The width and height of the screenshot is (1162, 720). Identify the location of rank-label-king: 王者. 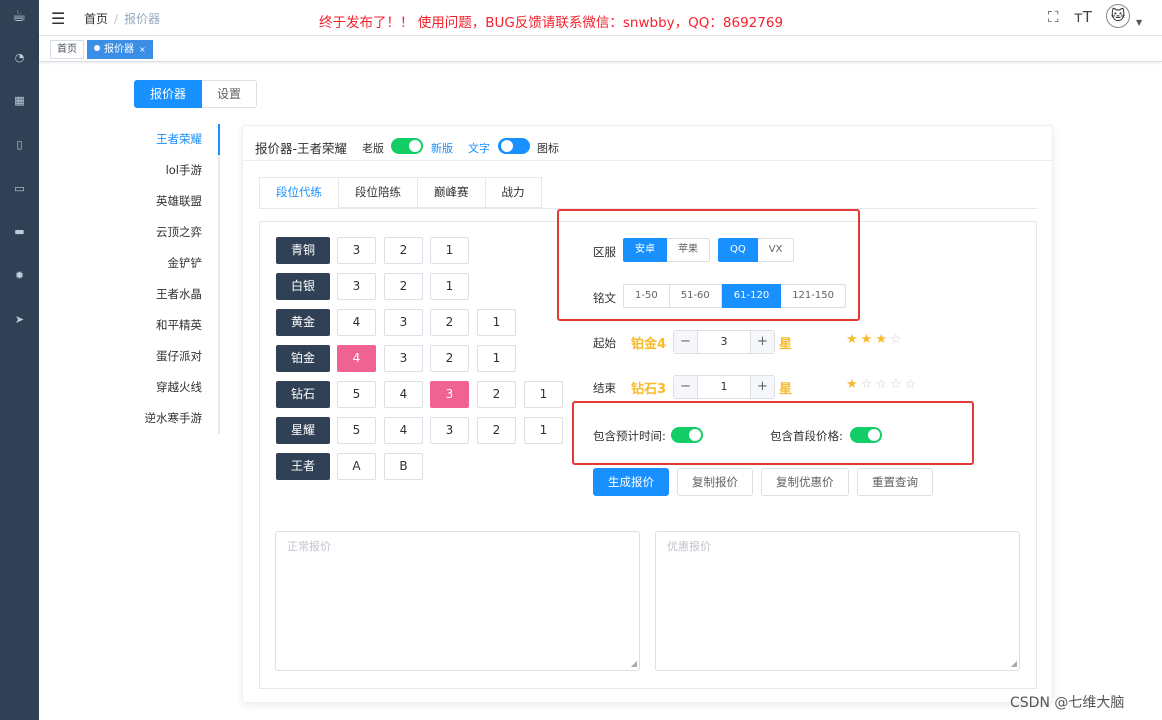
(303, 466).